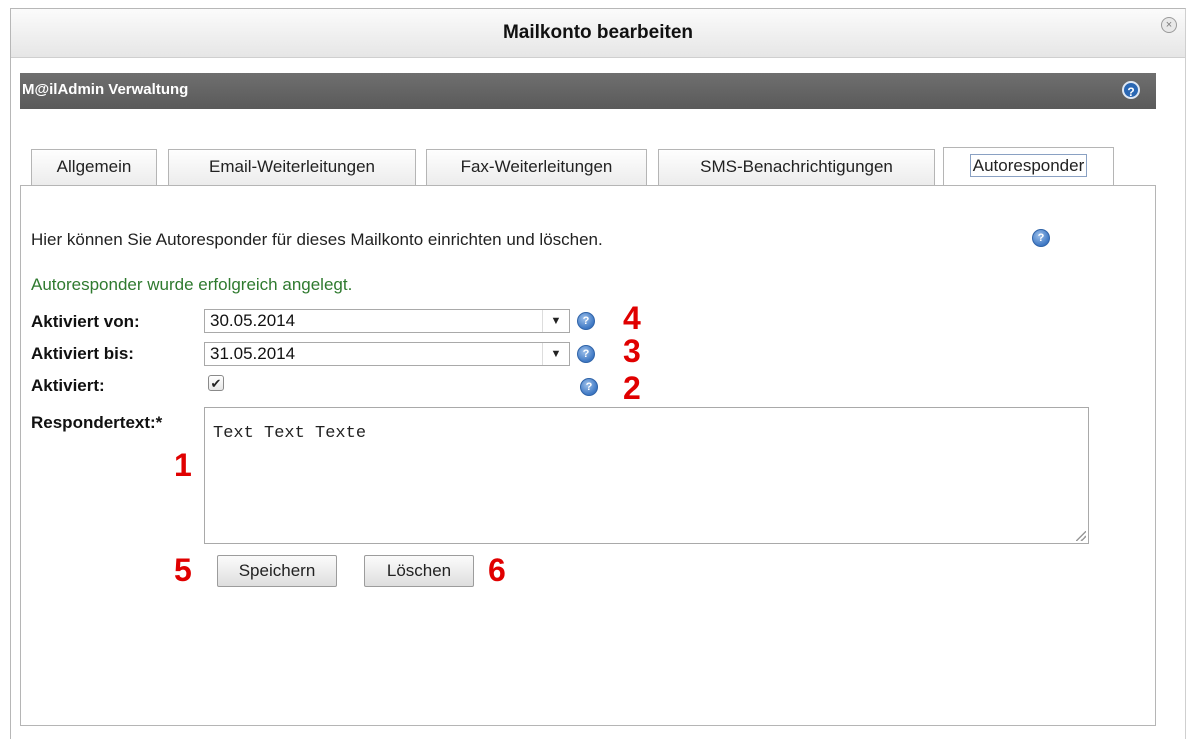 The image size is (1196, 739). Describe the element at coordinates (632, 351) in the screenshot. I see `marker-3: 3` at that location.